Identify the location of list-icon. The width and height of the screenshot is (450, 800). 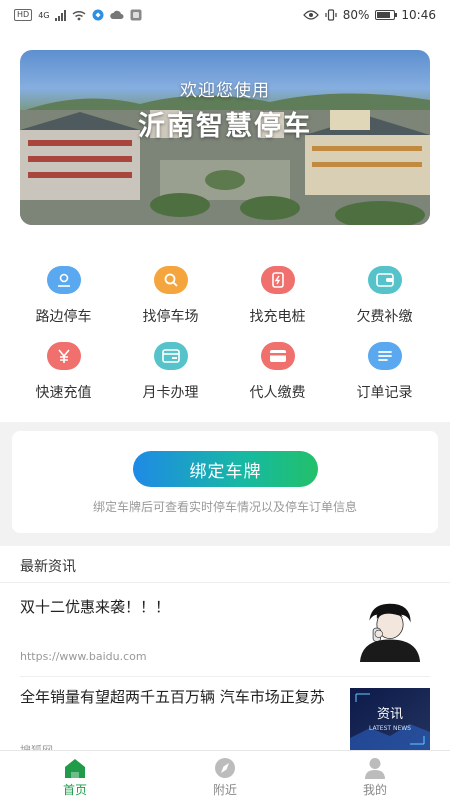
(384, 356).